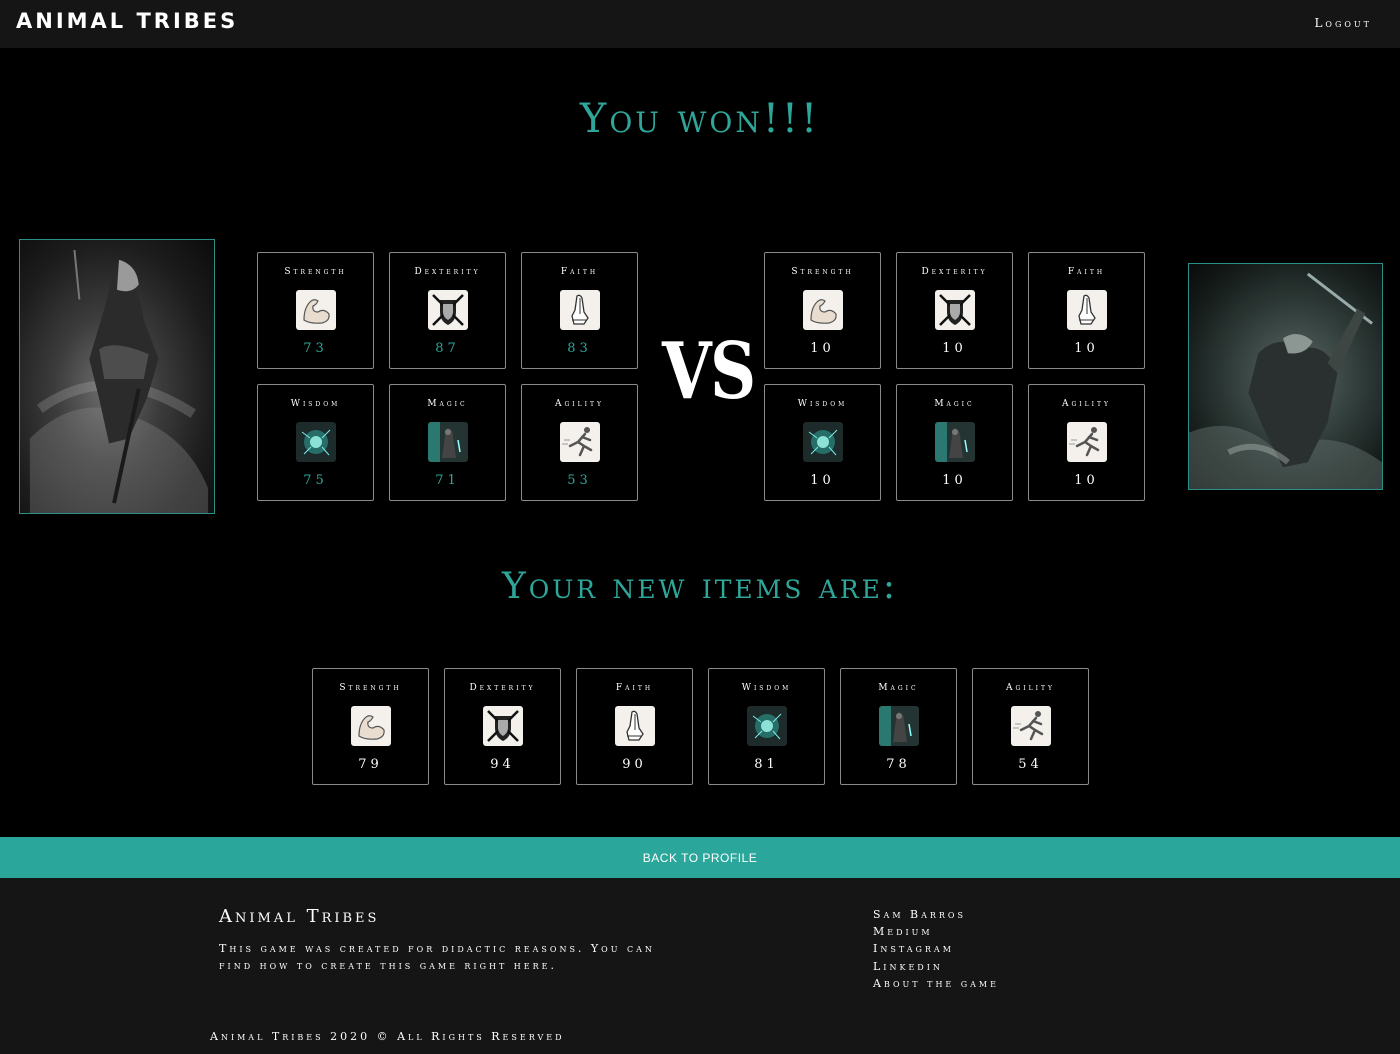 This screenshot has height=1054, width=1400. Describe the element at coordinates (709, 371) in the screenshot. I see `versus-label: VS` at that location.